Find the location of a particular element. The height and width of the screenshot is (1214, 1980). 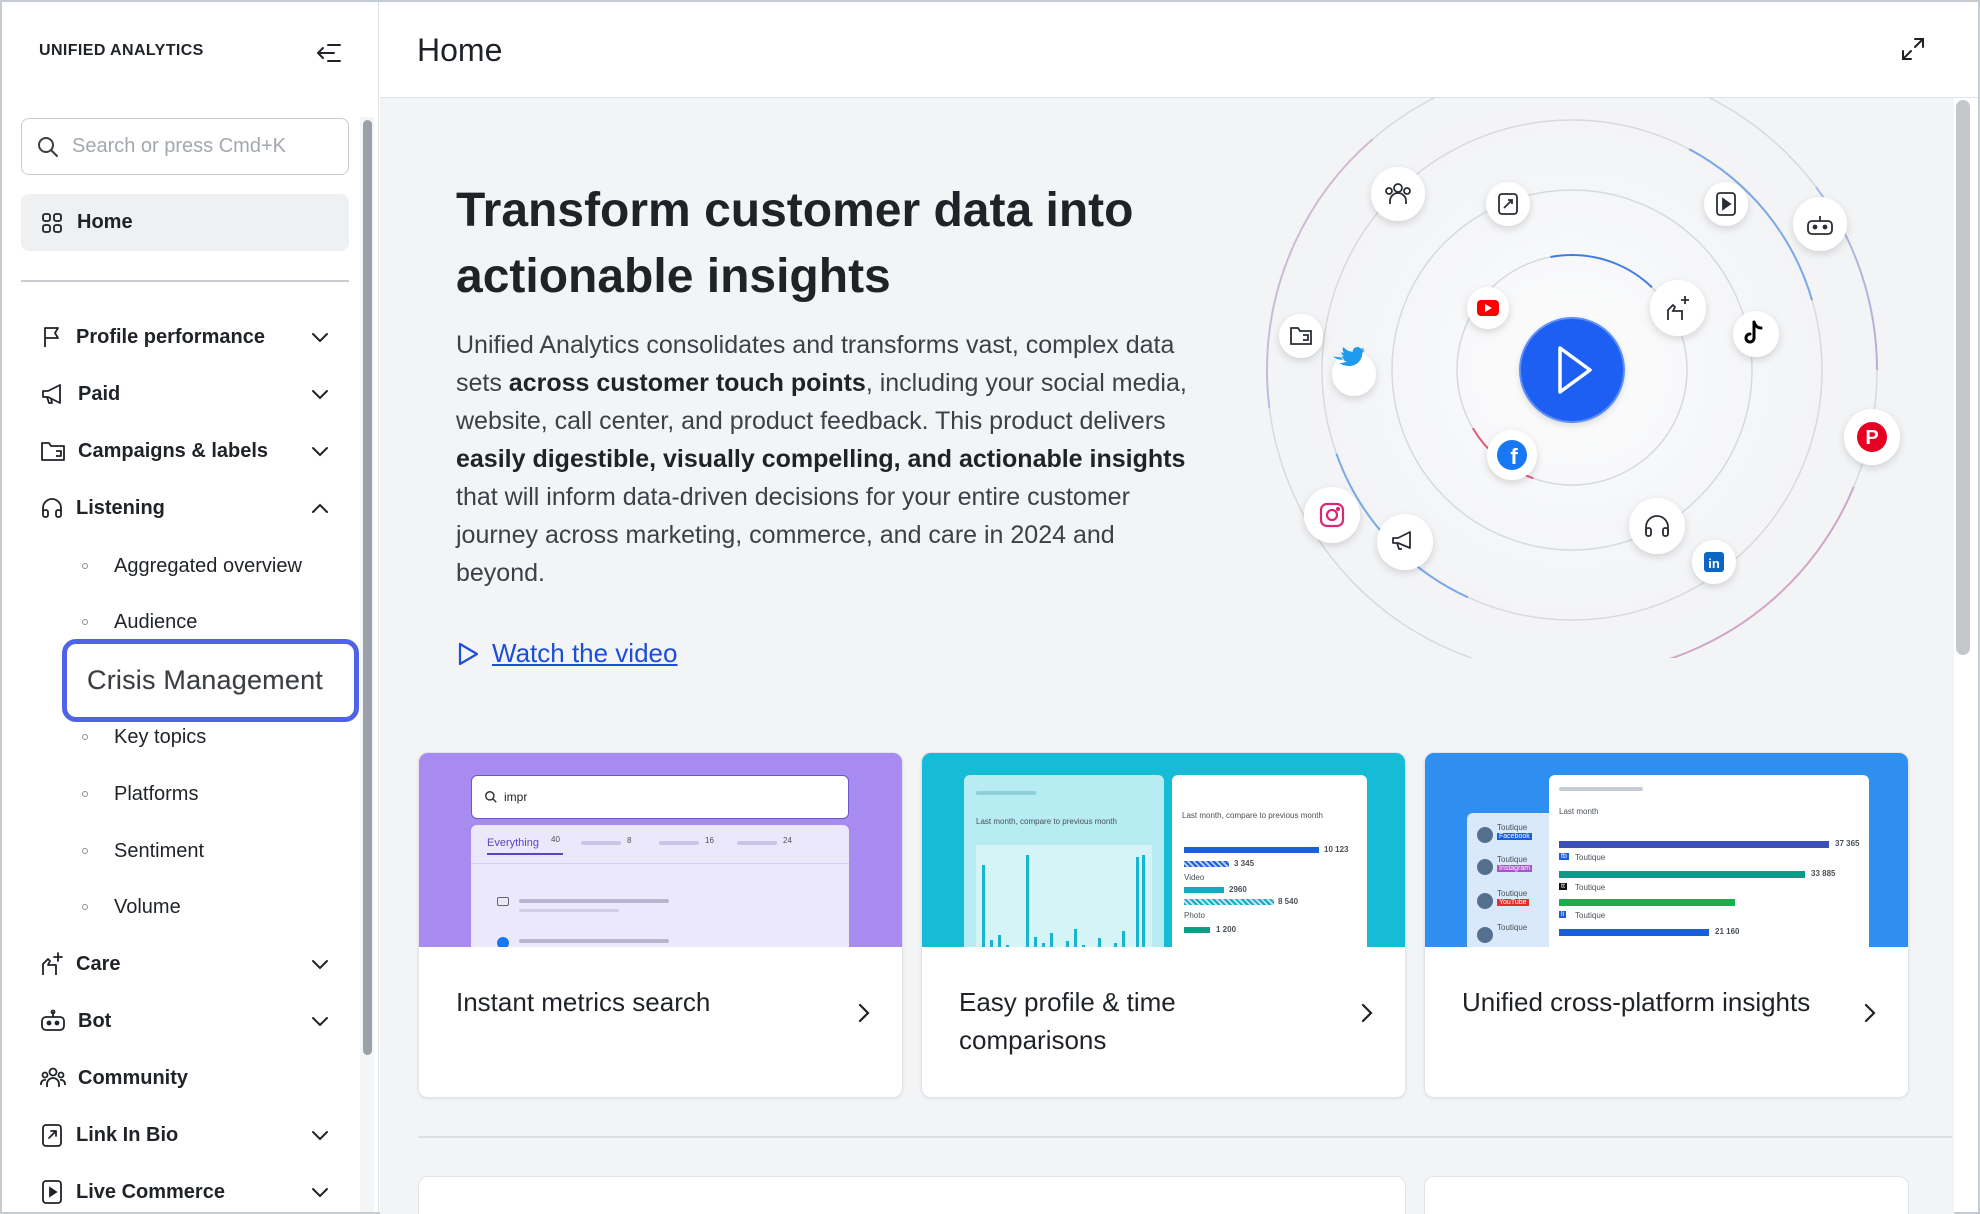

svg-text: in is located at coordinates (1714, 563).